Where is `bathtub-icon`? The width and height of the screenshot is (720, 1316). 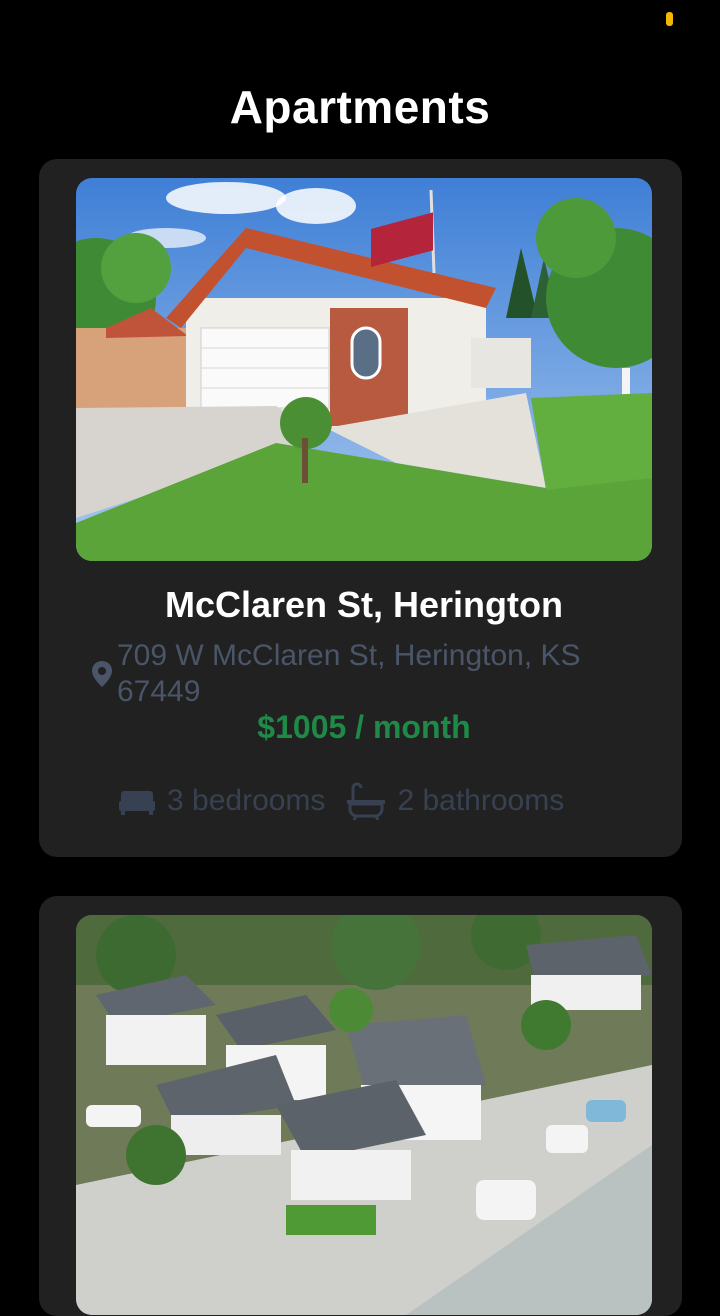
bathtub-icon is located at coordinates (366, 801).